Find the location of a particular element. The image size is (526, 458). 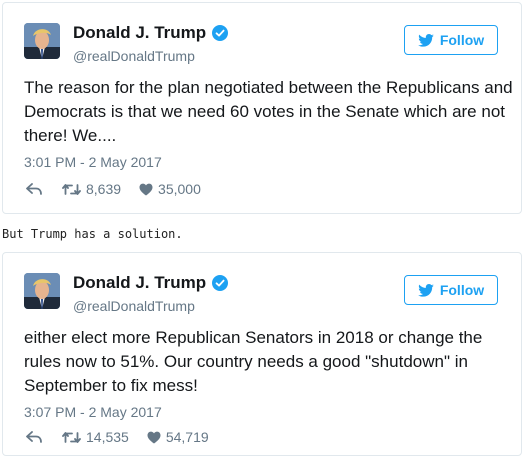

tweet-timestamp: 3:07 PM - 2 May 2017 is located at coordinates (93, 412).